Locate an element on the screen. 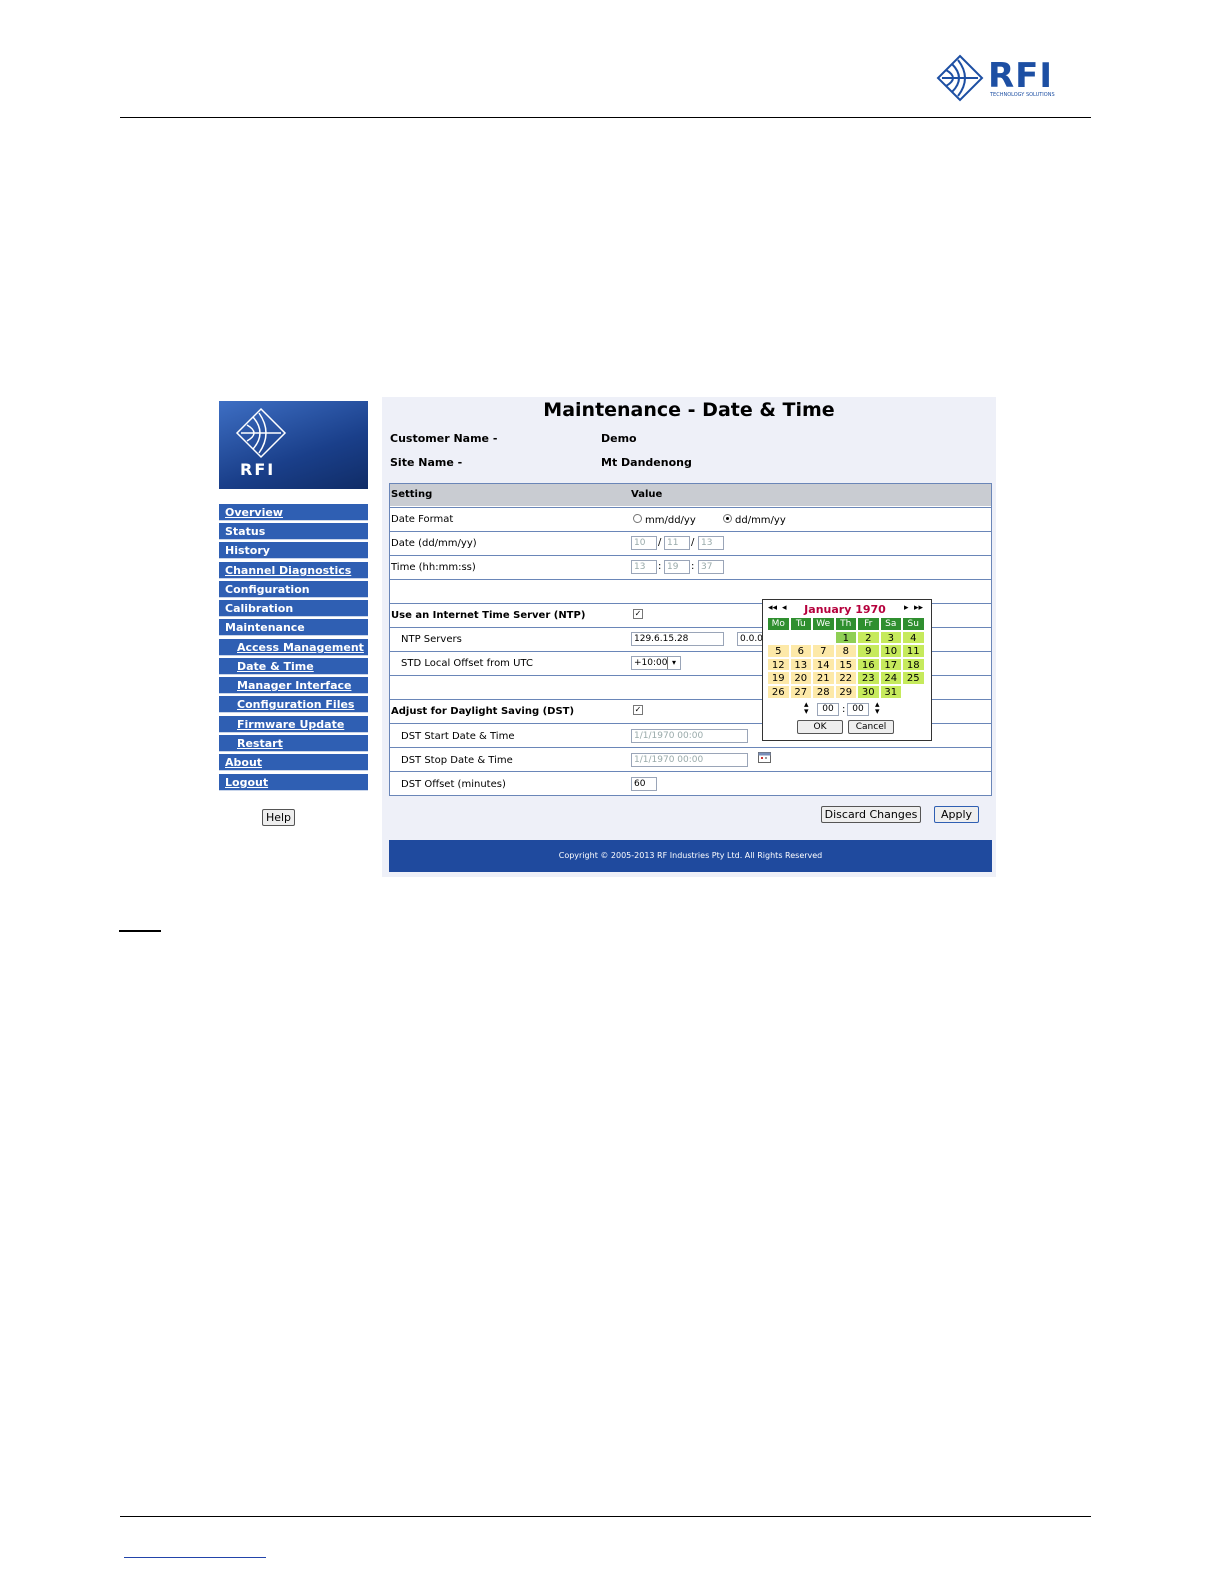 Image resolution: width=1224 pixels, height=1584 pixels. page-title: Maintenance - Date & Time is located at coordinates (689, 410).